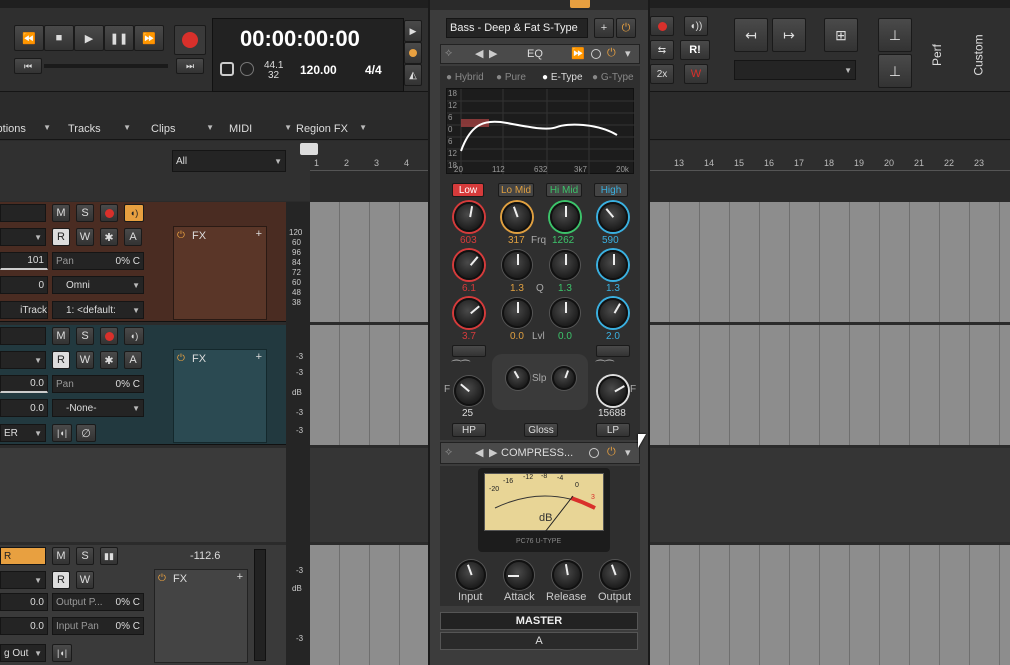  Describe the element at coordinates (61, 580) in the screenshot. I see `track-3-read: R` at that location.